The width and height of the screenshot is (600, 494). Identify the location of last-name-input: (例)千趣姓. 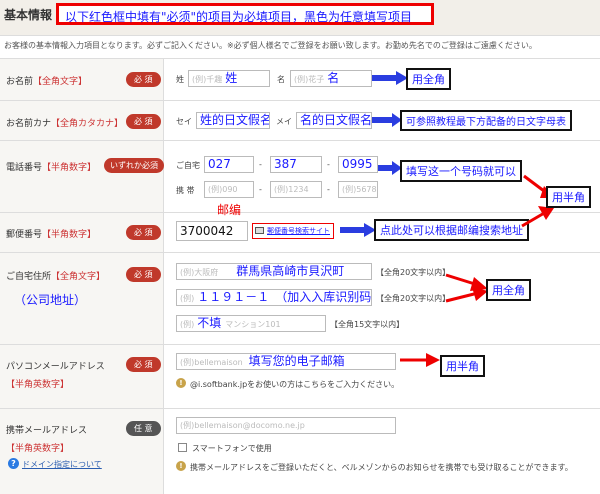
(229, 78).